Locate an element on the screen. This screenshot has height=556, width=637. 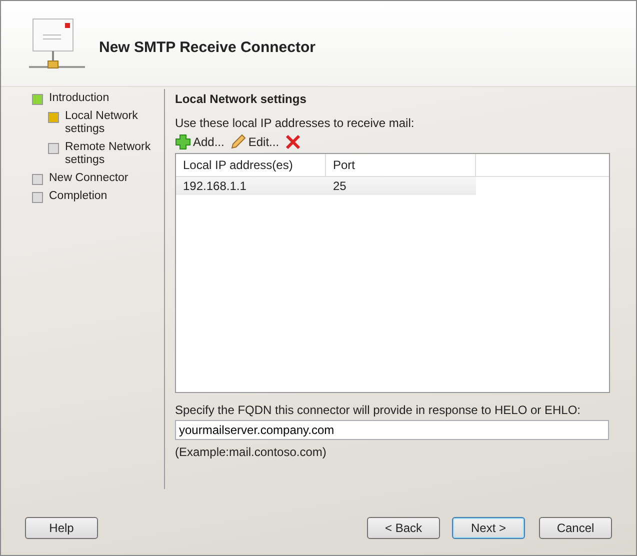
column-header: Local IP address(es) is located at coordinates (251, 165).